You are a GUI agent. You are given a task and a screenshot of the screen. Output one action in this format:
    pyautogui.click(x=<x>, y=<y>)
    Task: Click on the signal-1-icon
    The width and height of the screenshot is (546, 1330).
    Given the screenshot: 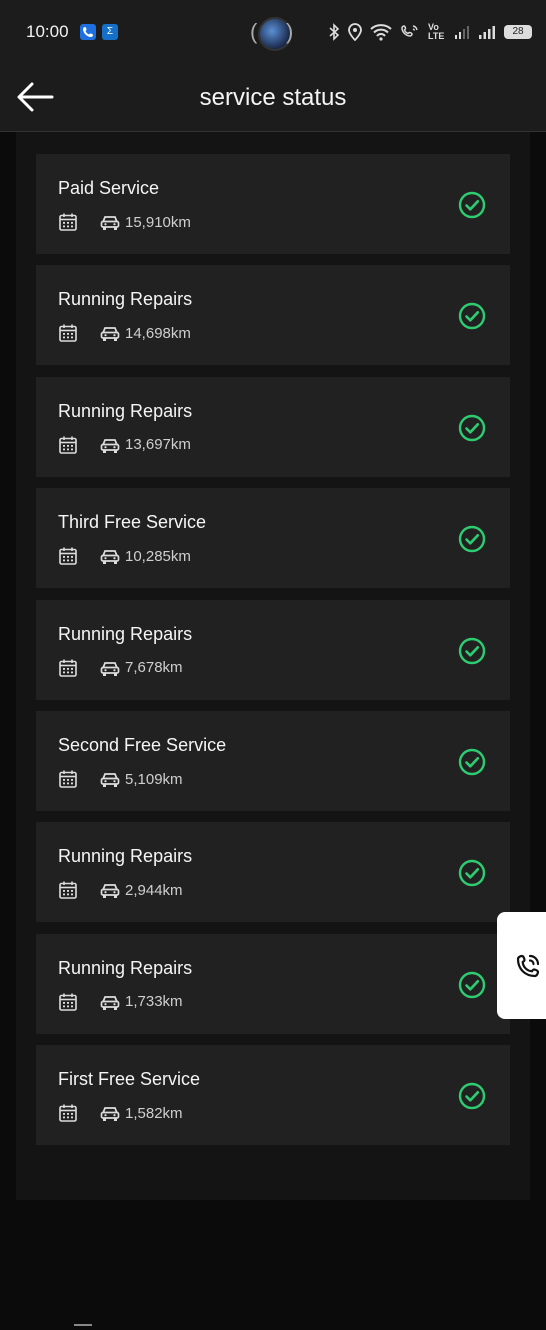 What is the action you would take?
    pyautogui.click(x=462, y=32)
    